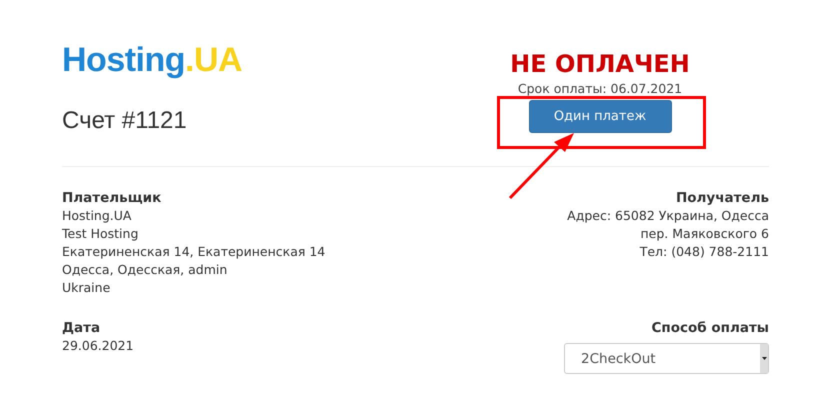 Image resolution: width=835 pixels, height=419 pixels. Describe the element at coordinates (112, 198) in the screenshot. I see `section-heading: Плательщик` at that location.